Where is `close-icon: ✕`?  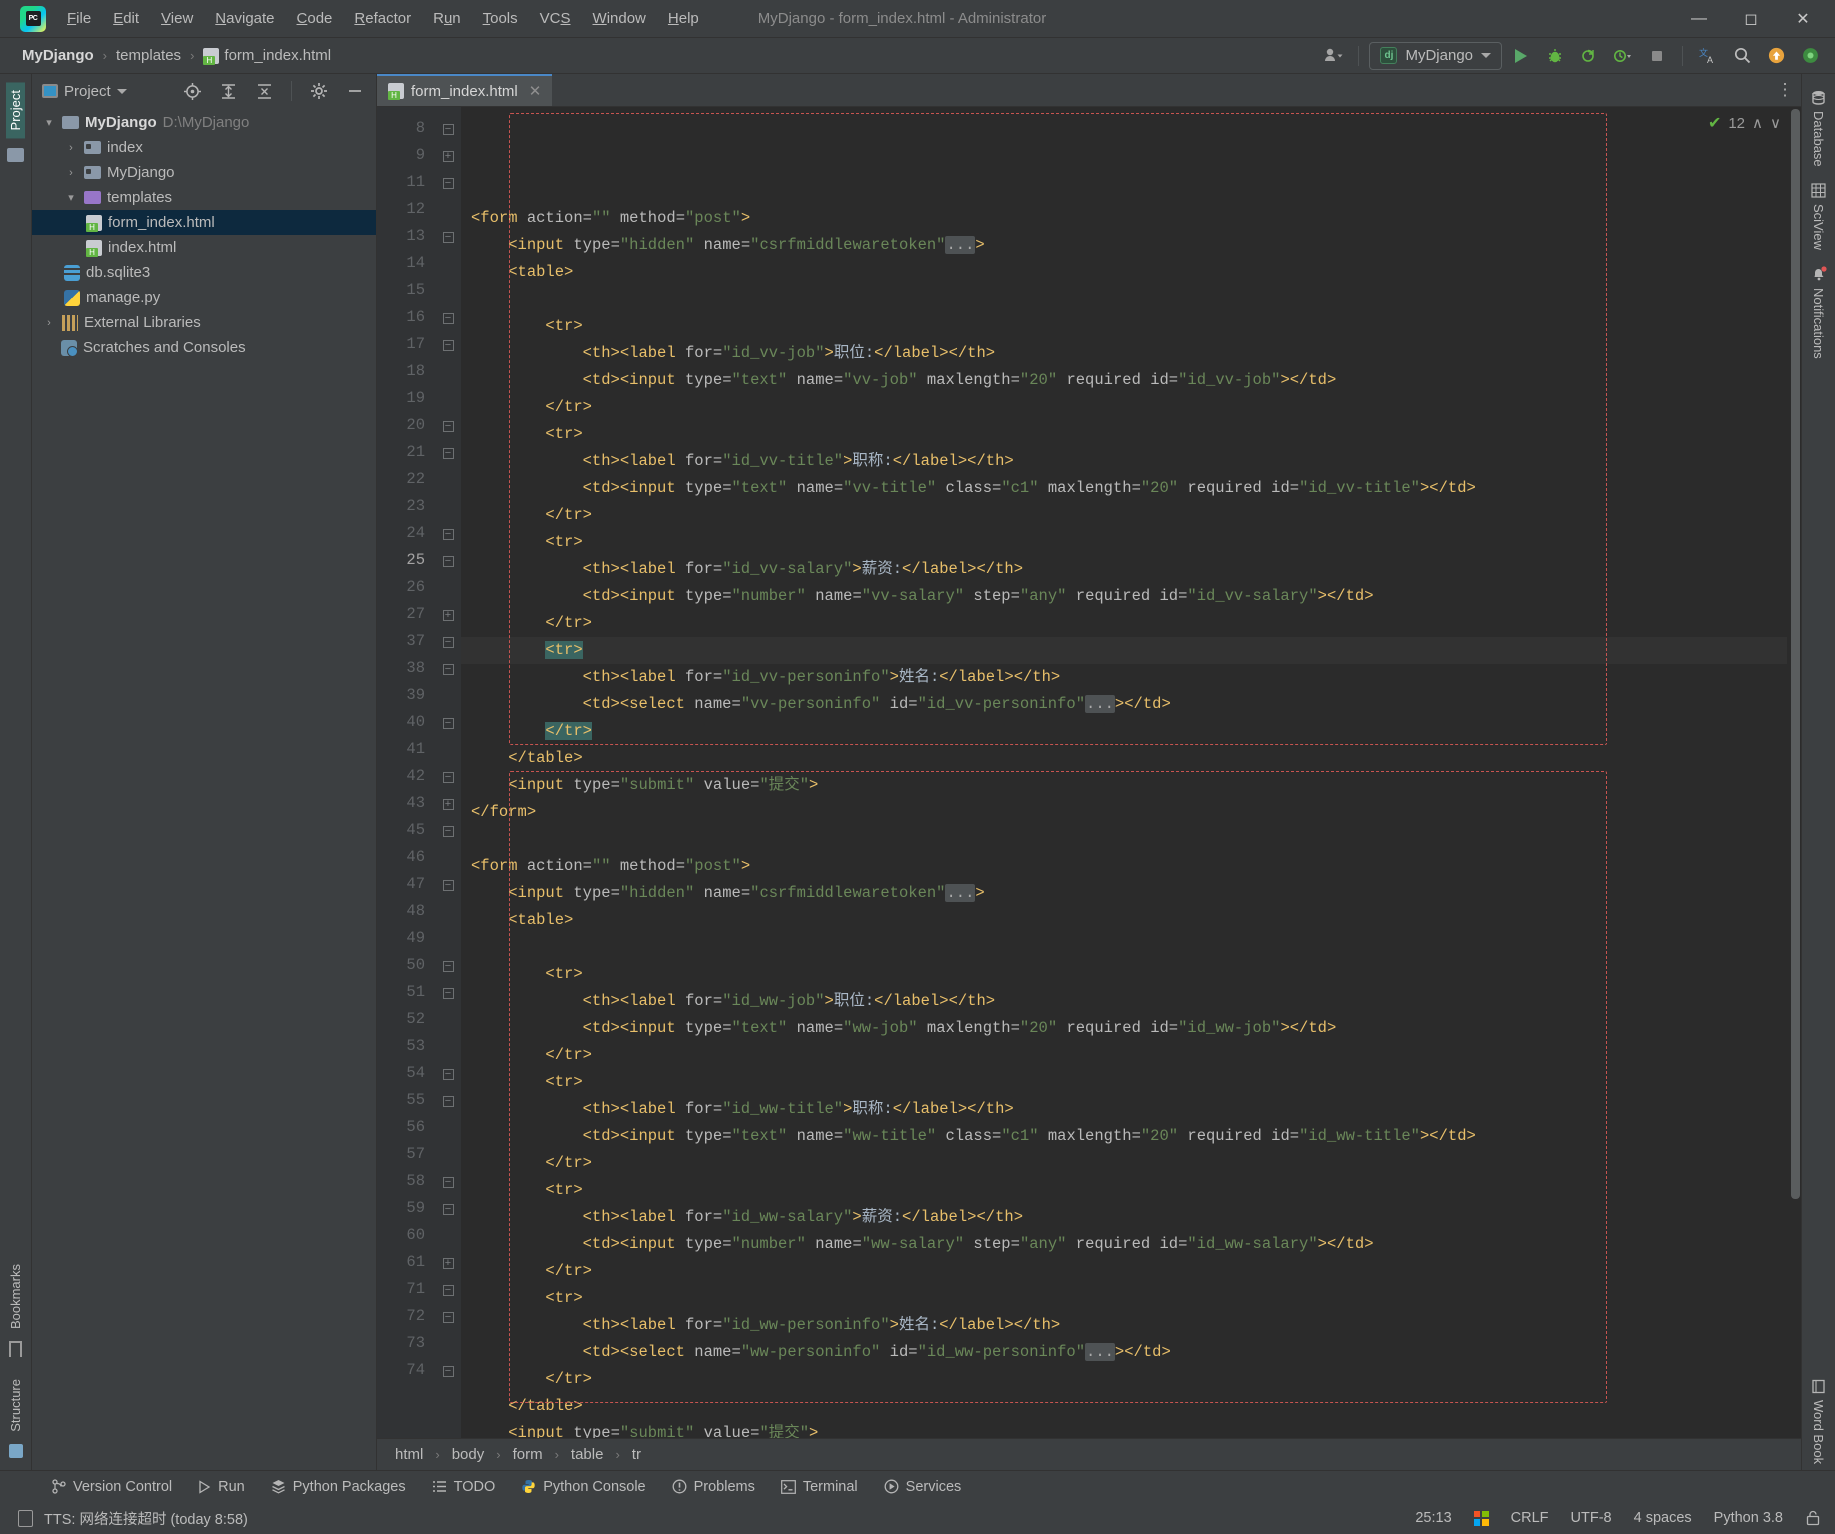 close-icon: ✕ is located at coordinates (535, 91).